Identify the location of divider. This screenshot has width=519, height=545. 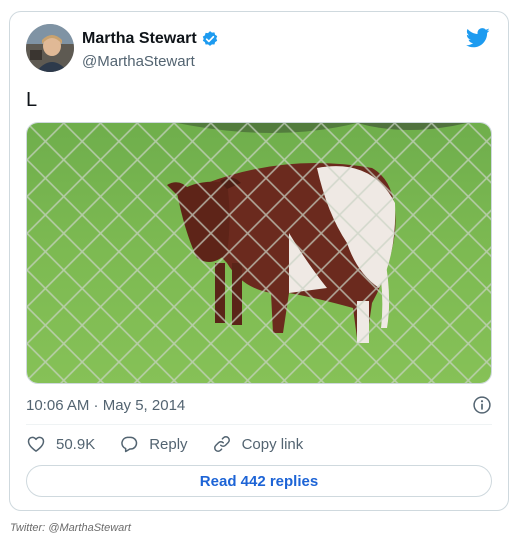
(259, 424).